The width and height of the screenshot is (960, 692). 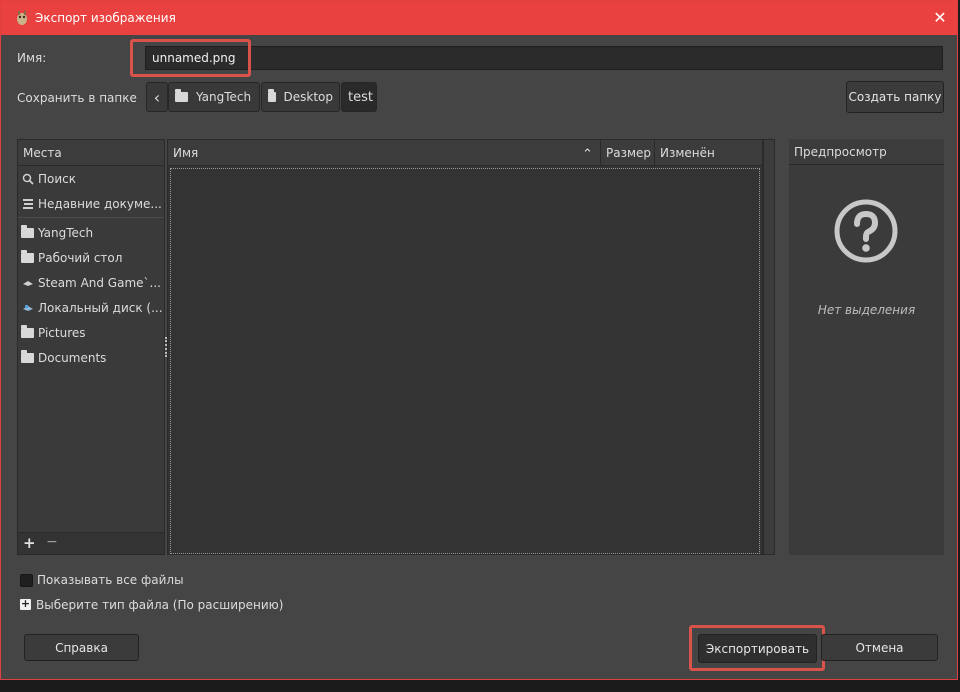 I want to click on place-yangtech: YangTech, so click(x=91, y=233).